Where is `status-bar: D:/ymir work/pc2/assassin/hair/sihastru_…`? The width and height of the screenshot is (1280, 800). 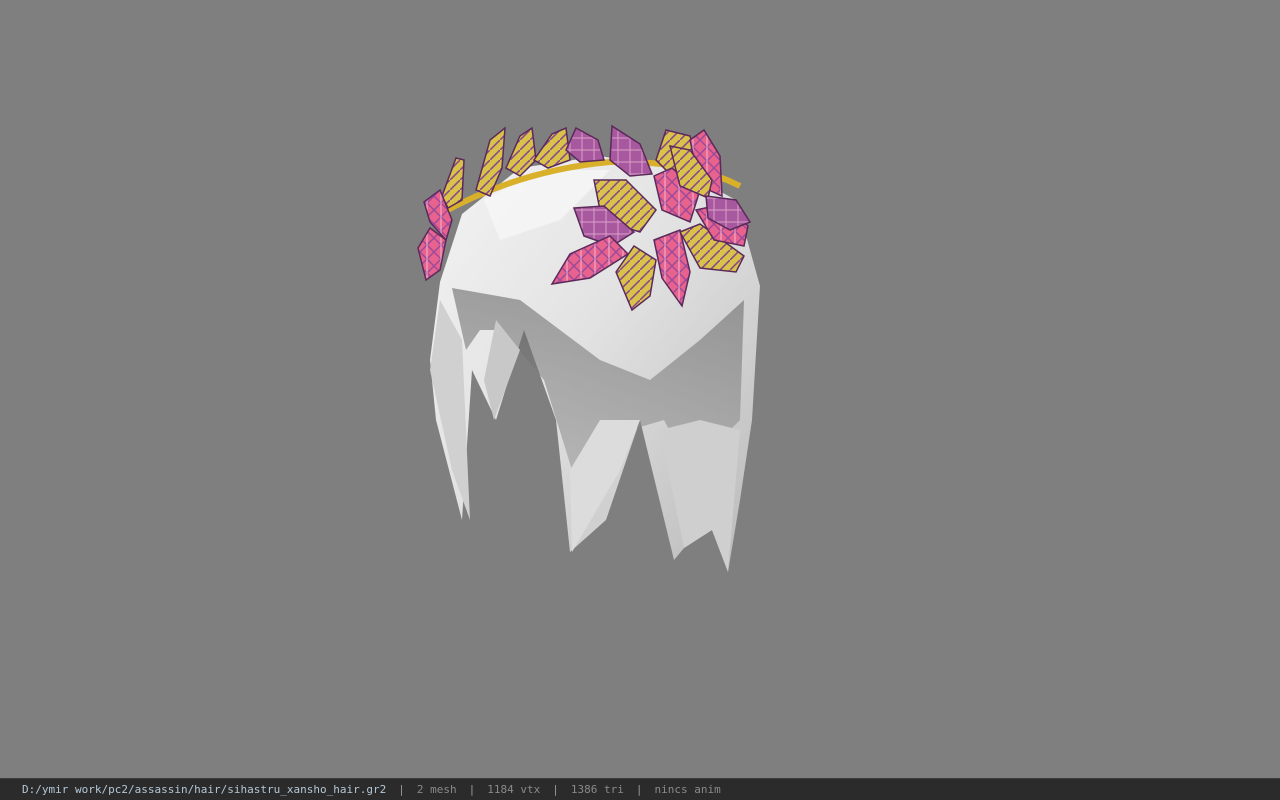 status-bar: D:/ymir work/pc2/assassin/hair/sihastru_… is located at coordinates (640, 789).